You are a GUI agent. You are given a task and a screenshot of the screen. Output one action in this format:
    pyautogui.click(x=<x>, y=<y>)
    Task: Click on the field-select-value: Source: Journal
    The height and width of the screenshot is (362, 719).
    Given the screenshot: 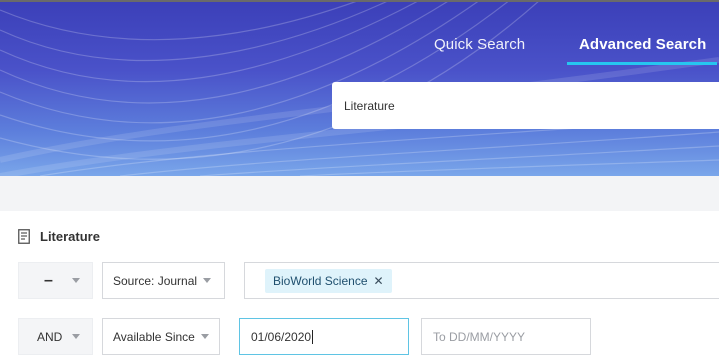 What is the action you would take?
    pyautogui.click(x=155, y=280)
    